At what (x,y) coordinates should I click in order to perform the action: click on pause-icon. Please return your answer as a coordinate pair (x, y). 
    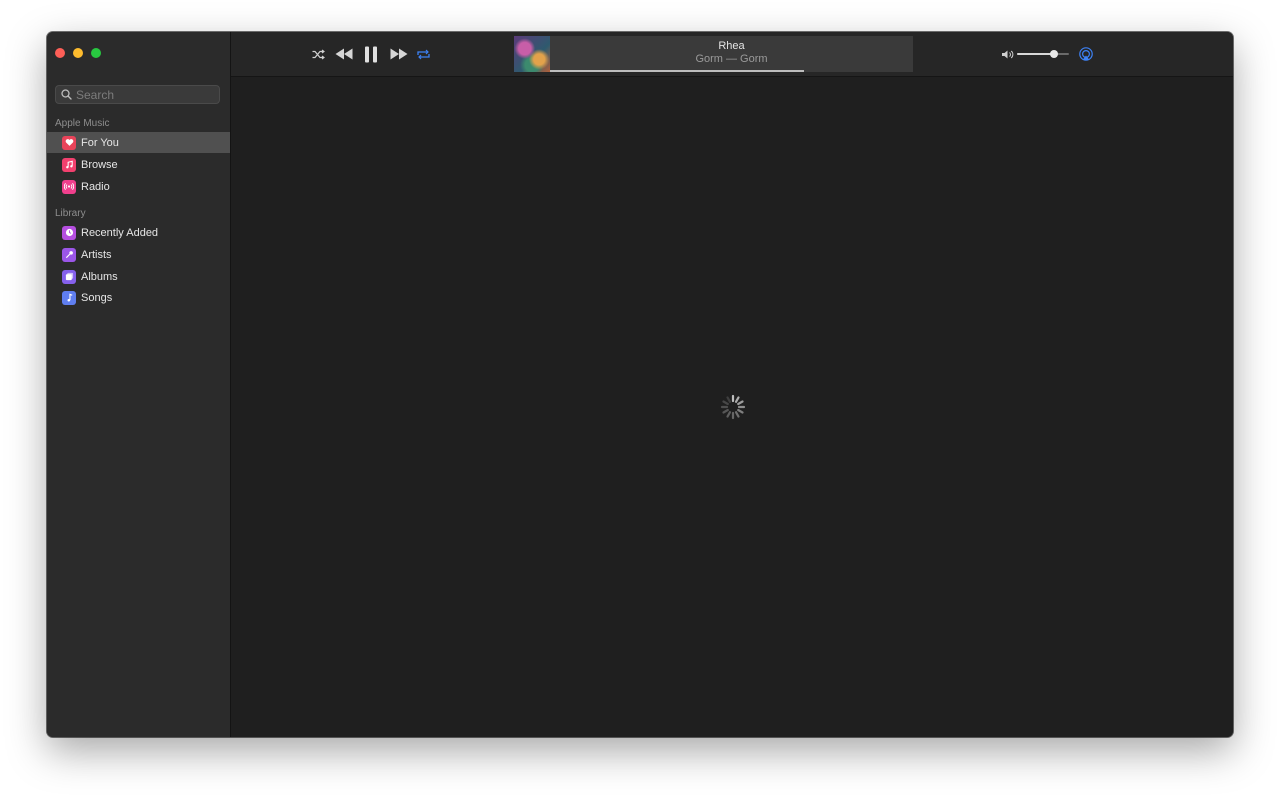
    Looking at the image, I should click on (371, 54).